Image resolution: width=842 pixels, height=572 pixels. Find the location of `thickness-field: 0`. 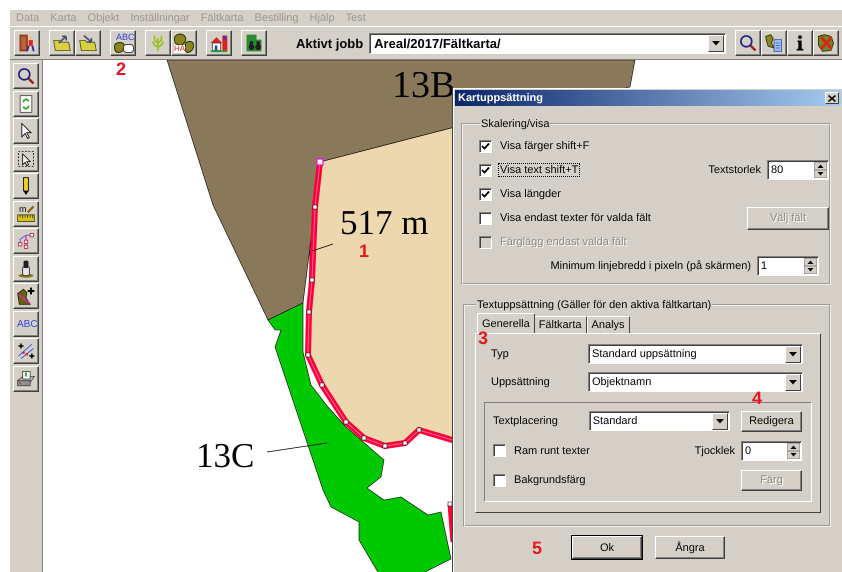

thickness-field: 0 is located at coordinates (771, 450).